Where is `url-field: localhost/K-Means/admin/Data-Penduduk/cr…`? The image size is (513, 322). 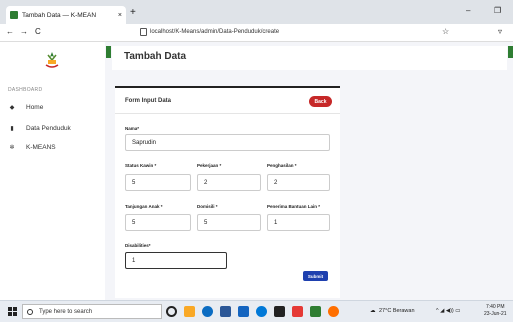
url-field: localhost/K-Means/admin/Data-Penduduk/cr… is located at coordinates (209, 32).